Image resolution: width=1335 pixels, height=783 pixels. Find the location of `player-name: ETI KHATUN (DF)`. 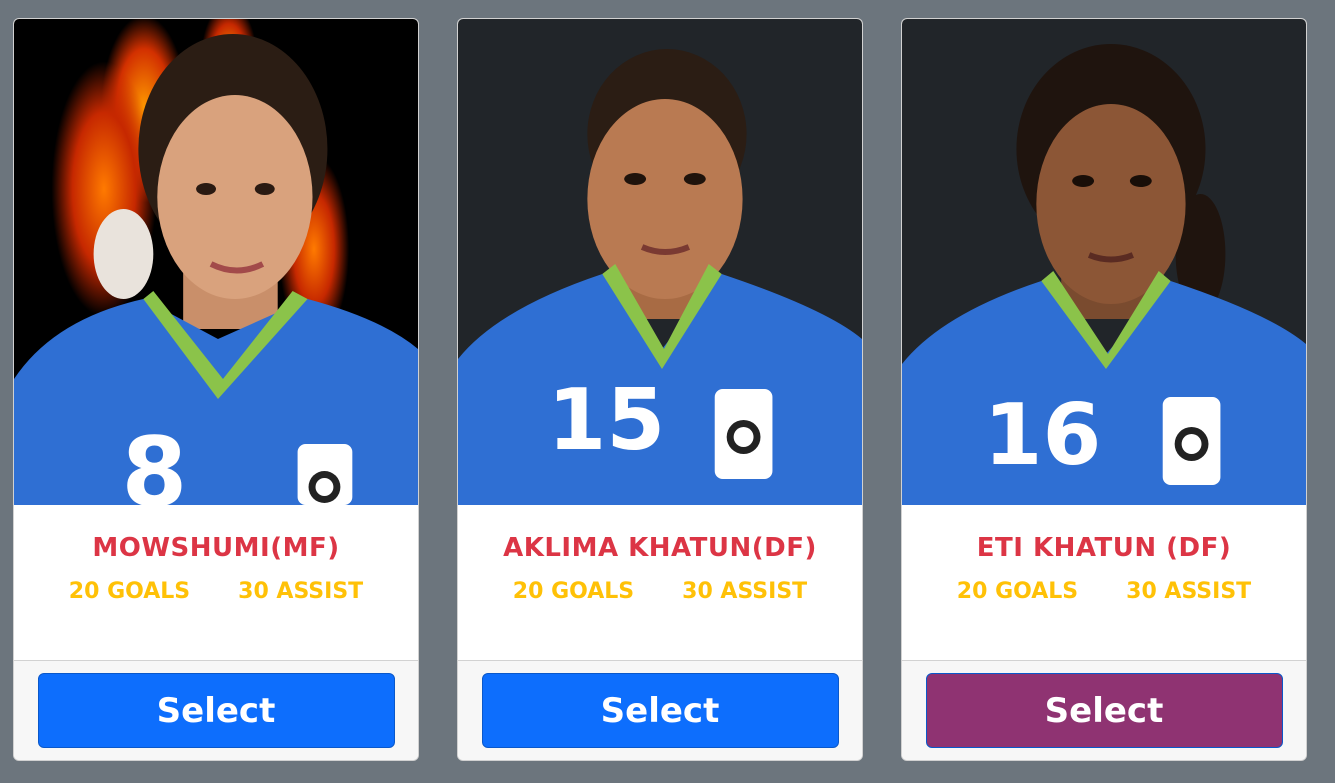

player-name: ETI KHATUN (DF) is located at coordinates (1104, 548).